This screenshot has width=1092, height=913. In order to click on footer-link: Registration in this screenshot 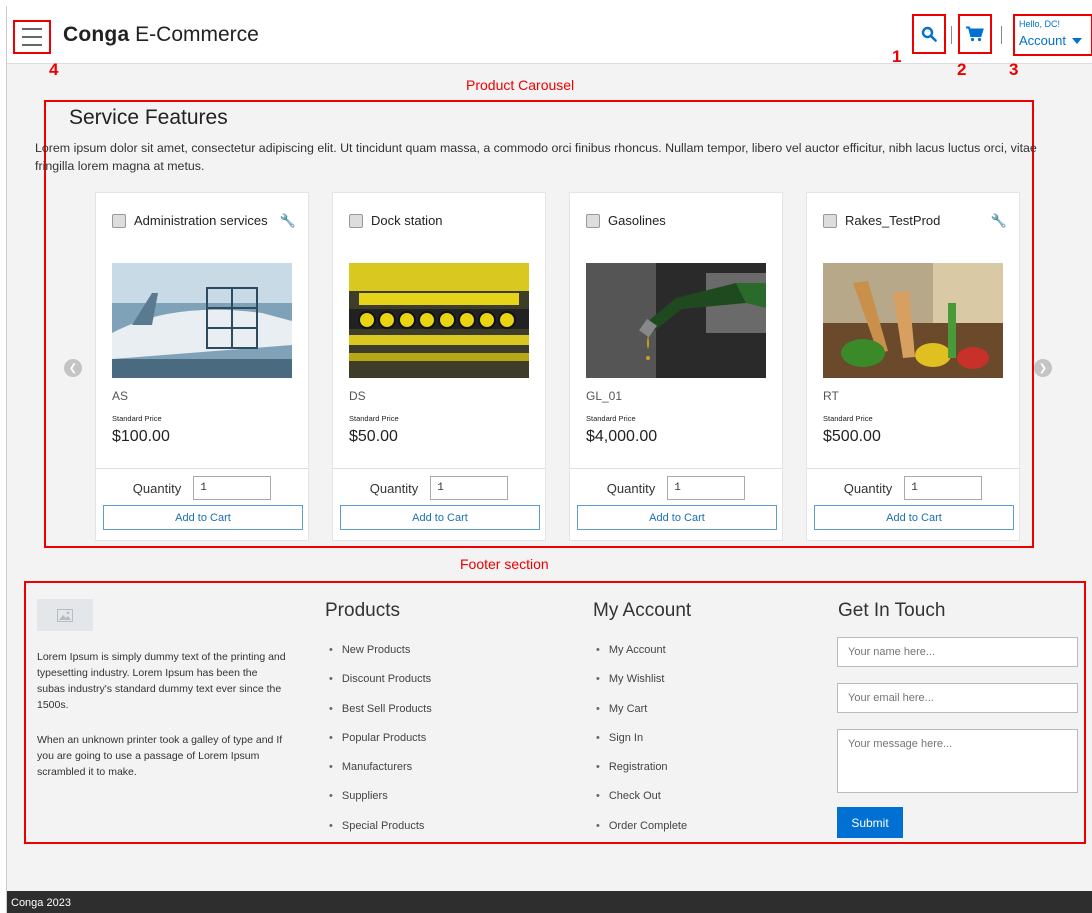, I will do `click(641, 775)`.